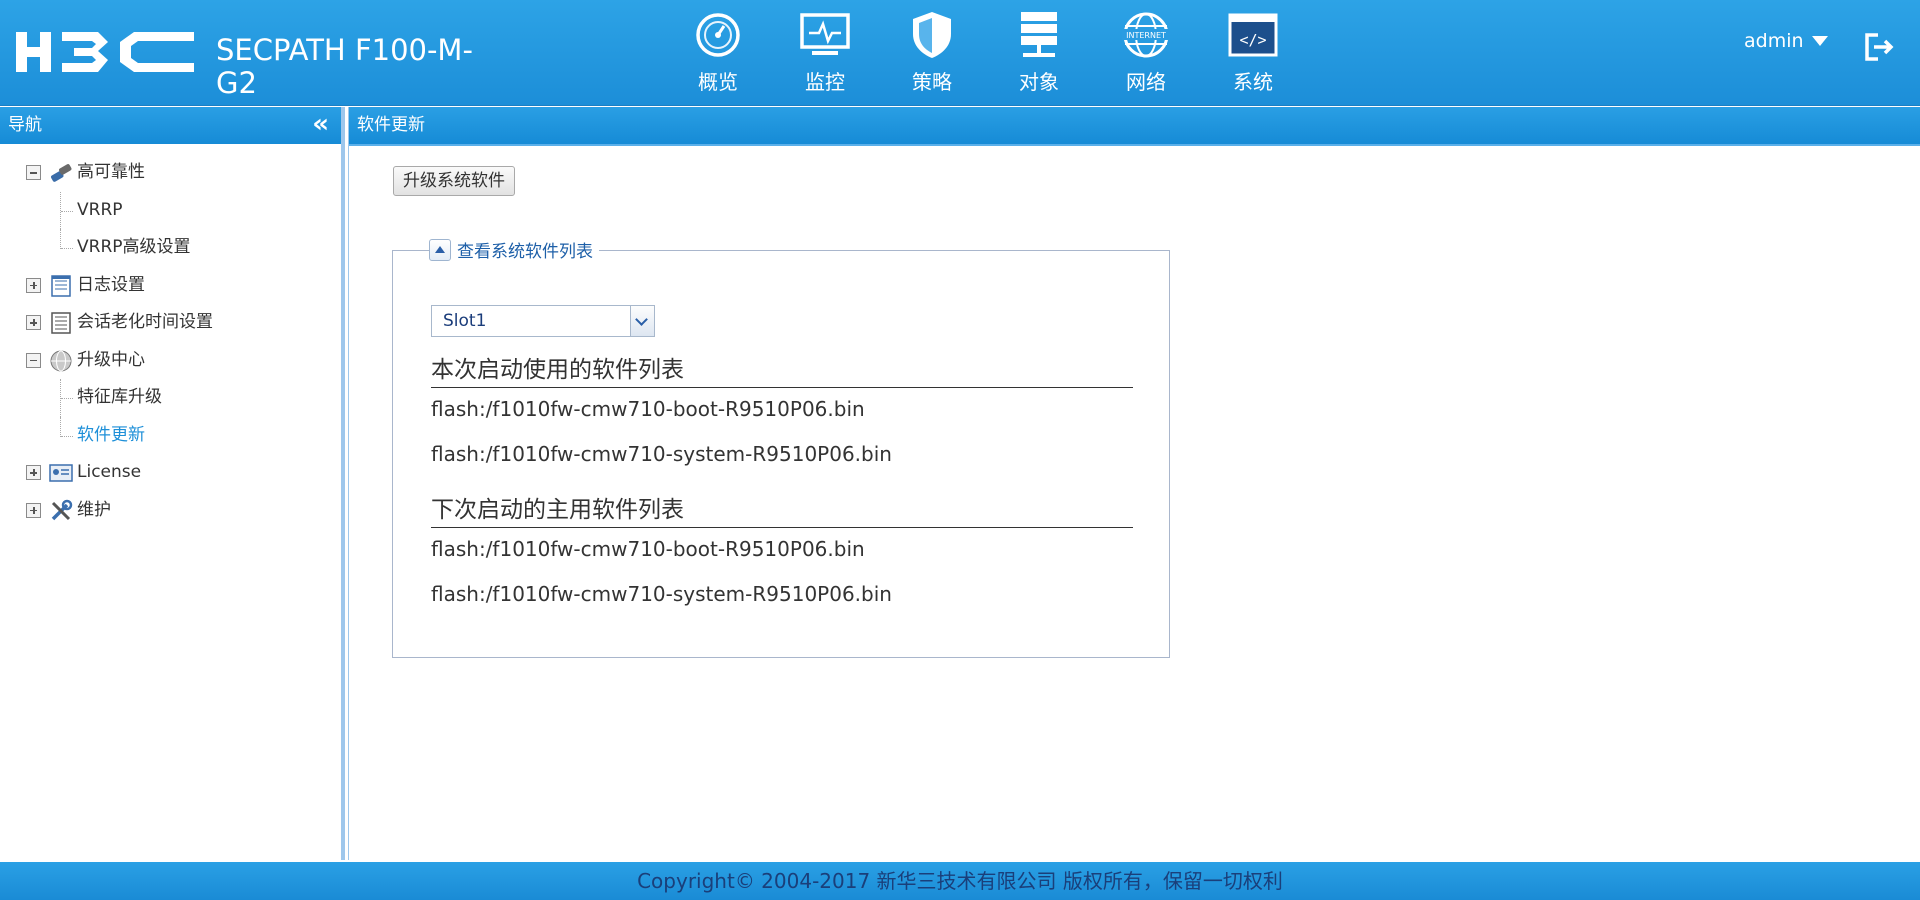 The image size is (1920, 900). Describe the element at coordinates (1253, 82) in the screenshot. I see `topnav-label: 系统` at that location.